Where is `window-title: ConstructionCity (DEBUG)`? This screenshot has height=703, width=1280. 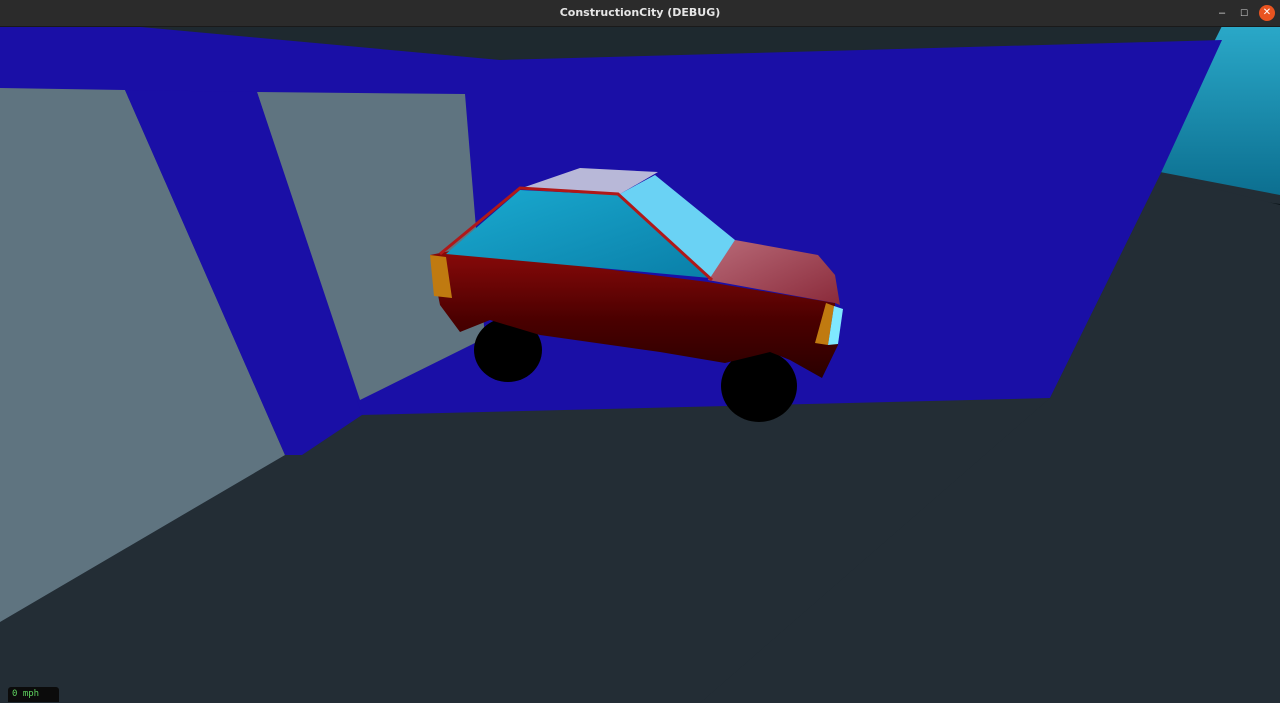
window-title: ConstructionCity (DEBUG) is located at coordinates (640, 12).